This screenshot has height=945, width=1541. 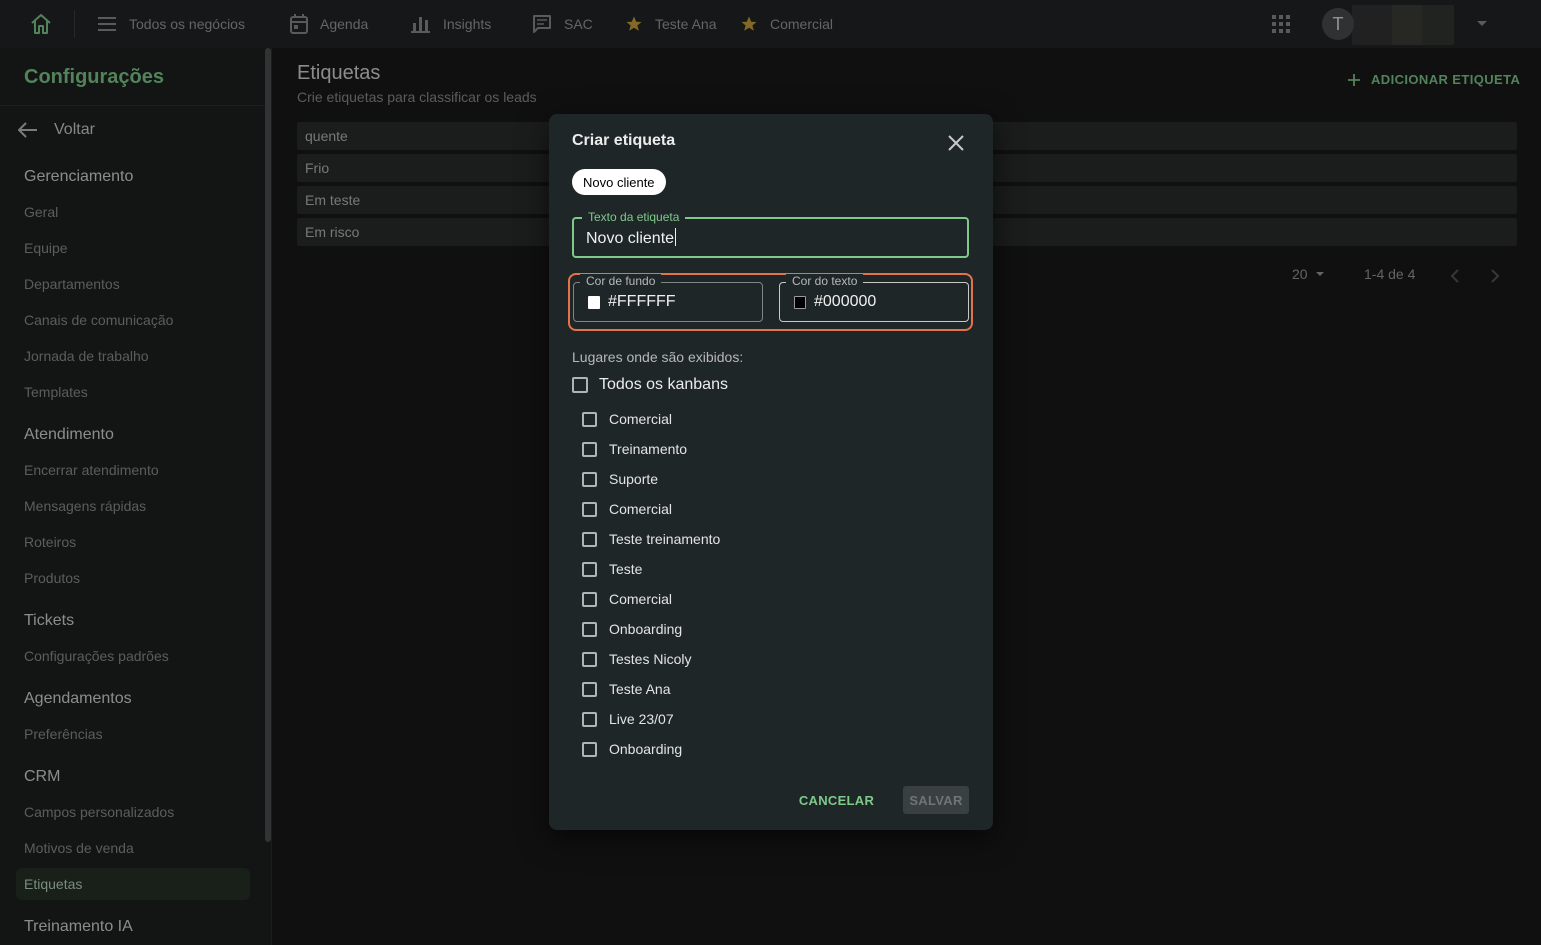 I want to click on kanban-label: Suporte, so click(x=634, y=479).